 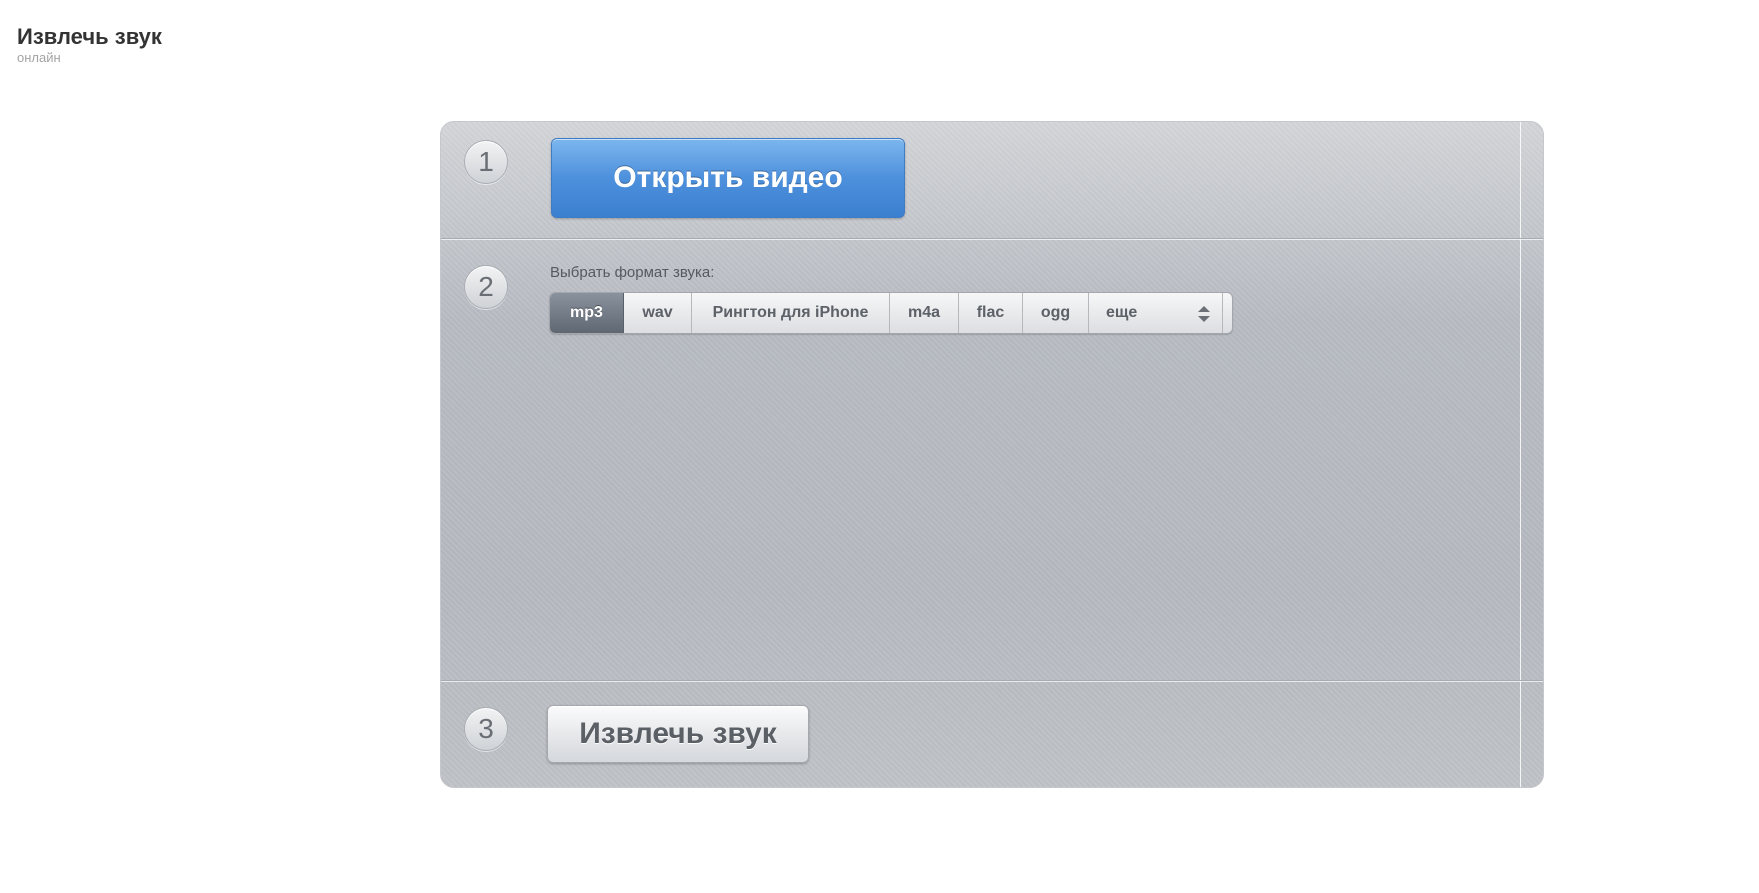 What do you see at coordinates (1122, 312) in the screenshot?
I see `format-more-label: еще` at bounding box center [1122, 312].